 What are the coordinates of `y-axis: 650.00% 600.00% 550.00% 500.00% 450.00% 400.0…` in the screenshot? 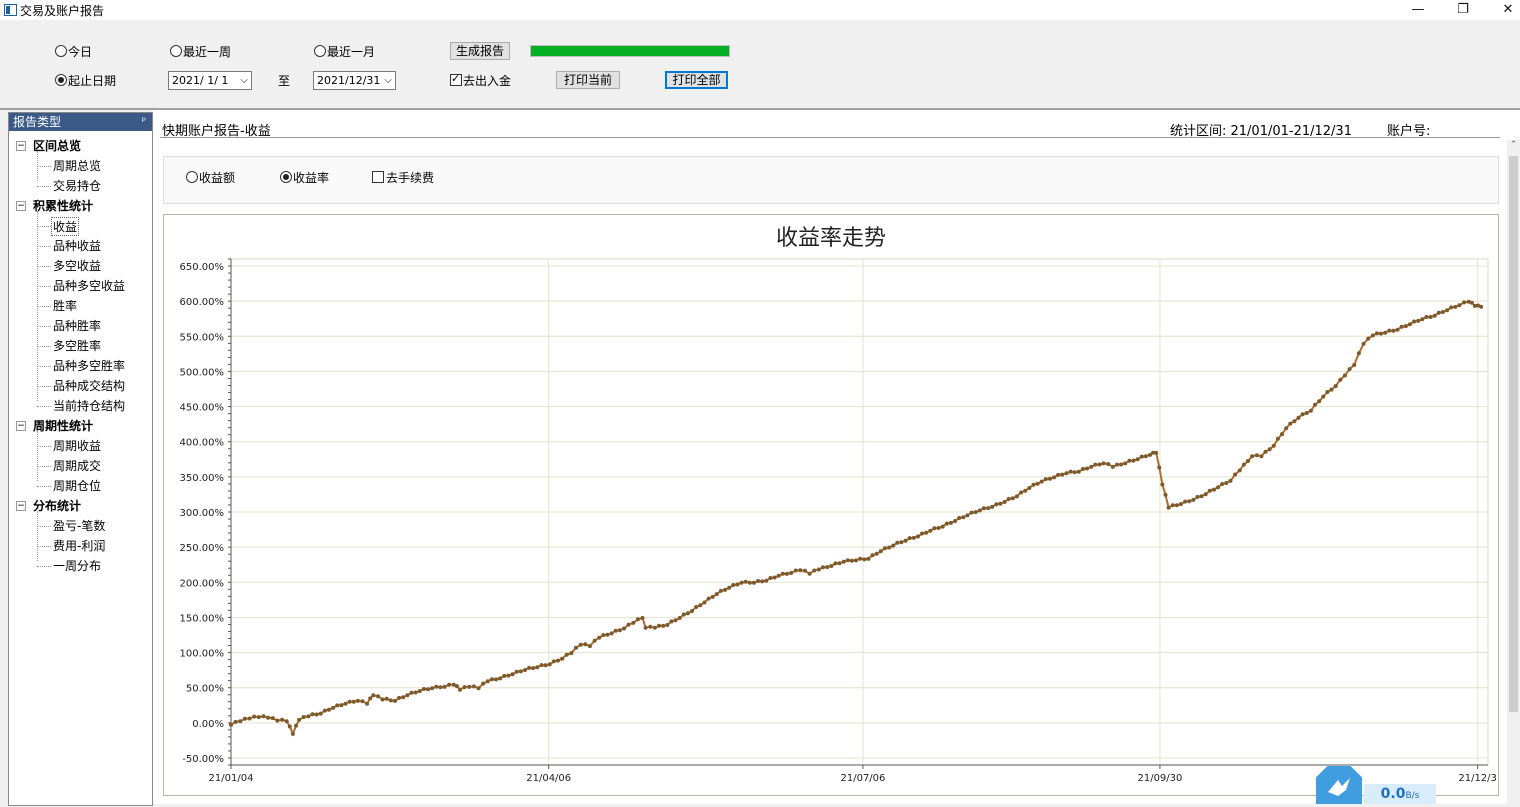 It's located at (206, 512).